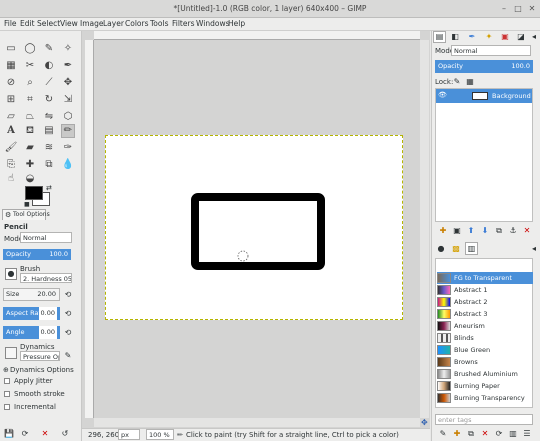  Describe the element at coordinates (46, 278) in the screenshot. I see `brush-field: 2. Hardness 05` at that location.